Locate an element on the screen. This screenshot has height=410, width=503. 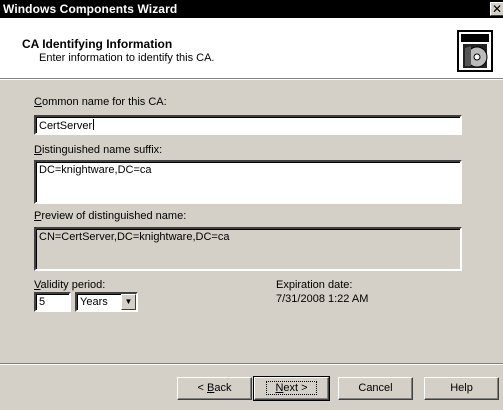
next-button: Next > is located at coordinates (291, 388).